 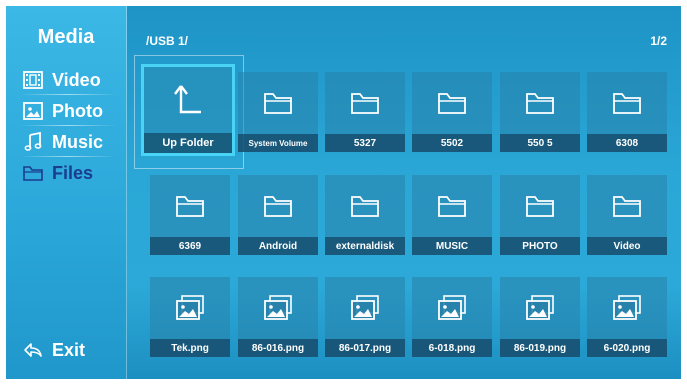 What do you see at coordinates (78, 141) in the screenshot?
I see `sidebar-item-label: Music` at bounding box center [78, 141].